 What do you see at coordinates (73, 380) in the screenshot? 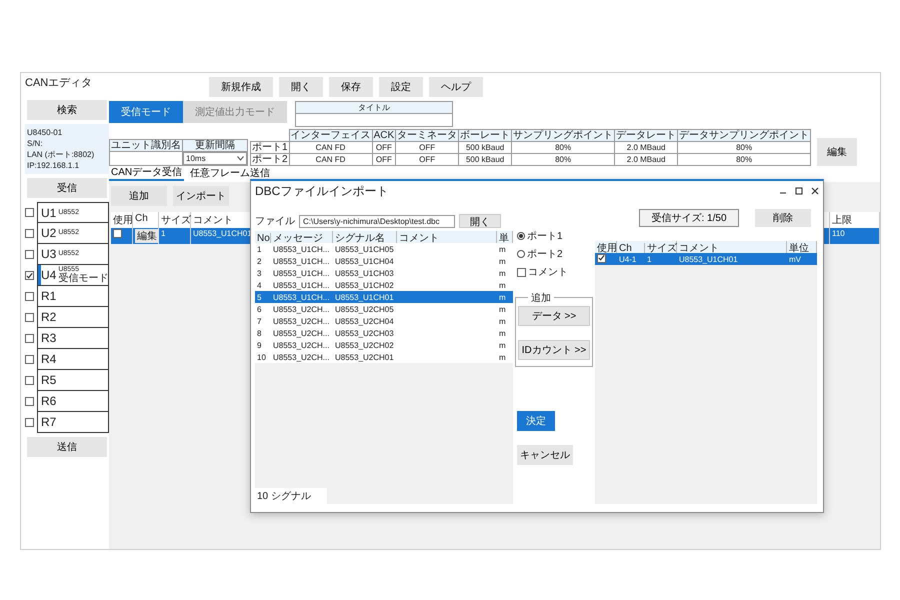
I see `unit-item: R5` at bounding box center [73, 380].